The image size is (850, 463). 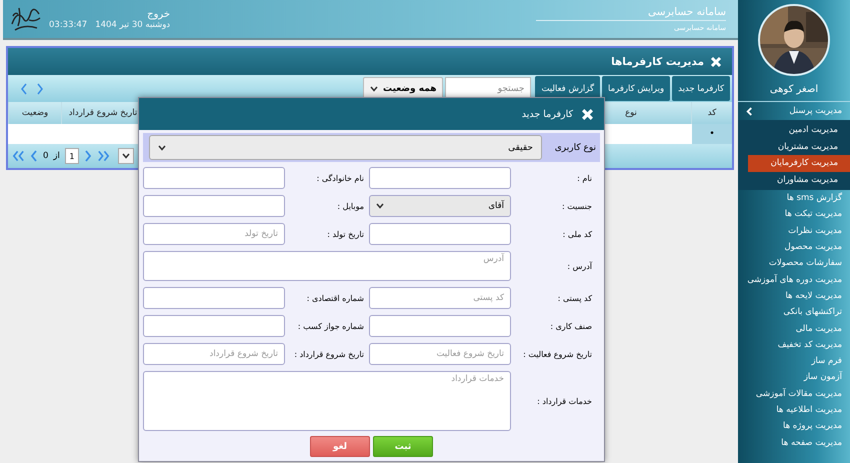 What do you see at coordinates (34, 156) in the screenshot?
I see `previous-page-icon` at bounding box center [34, 156].